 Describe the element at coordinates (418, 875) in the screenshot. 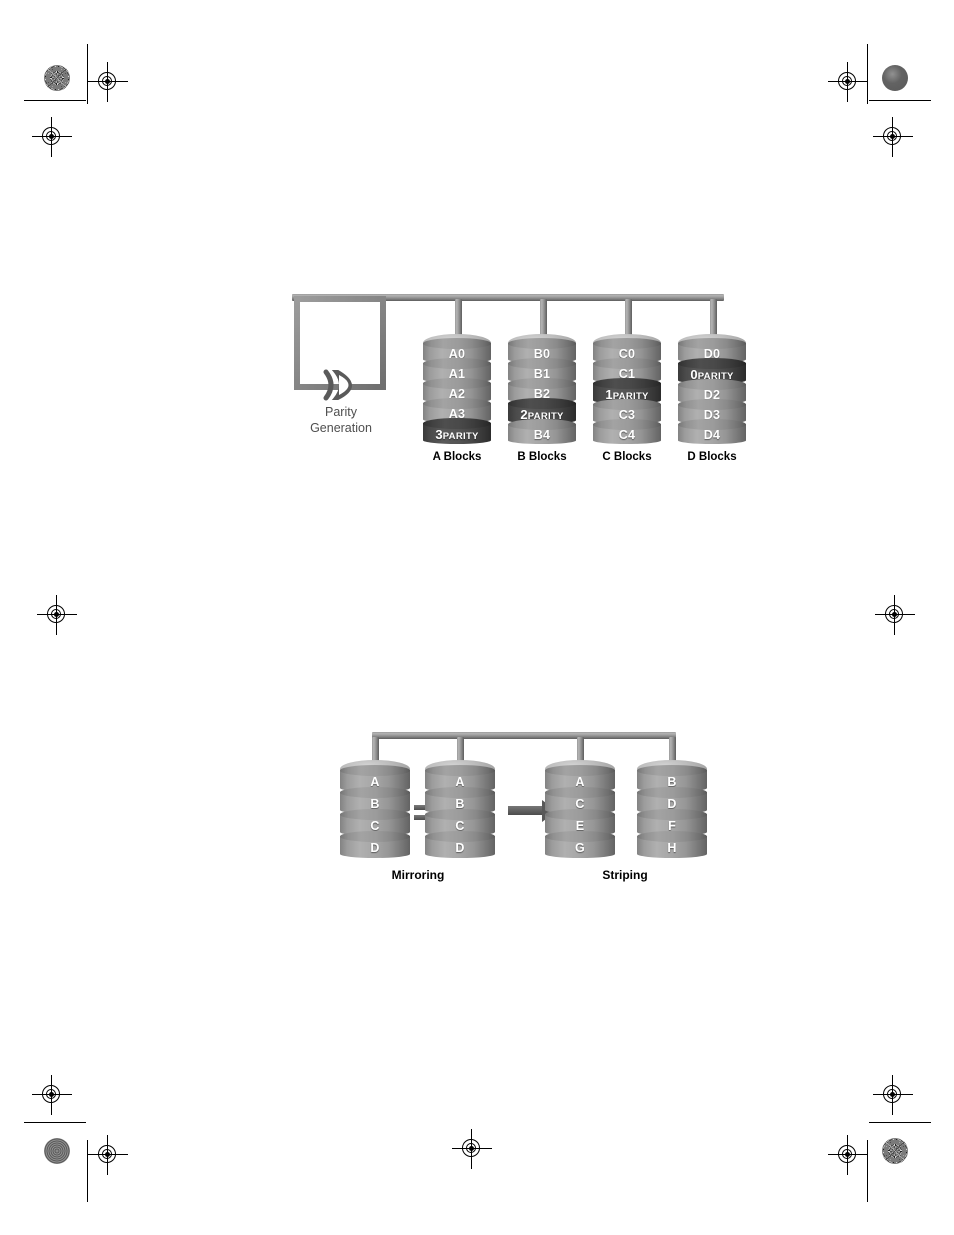

I see `mirroring-caption: Mirroring` at that location.